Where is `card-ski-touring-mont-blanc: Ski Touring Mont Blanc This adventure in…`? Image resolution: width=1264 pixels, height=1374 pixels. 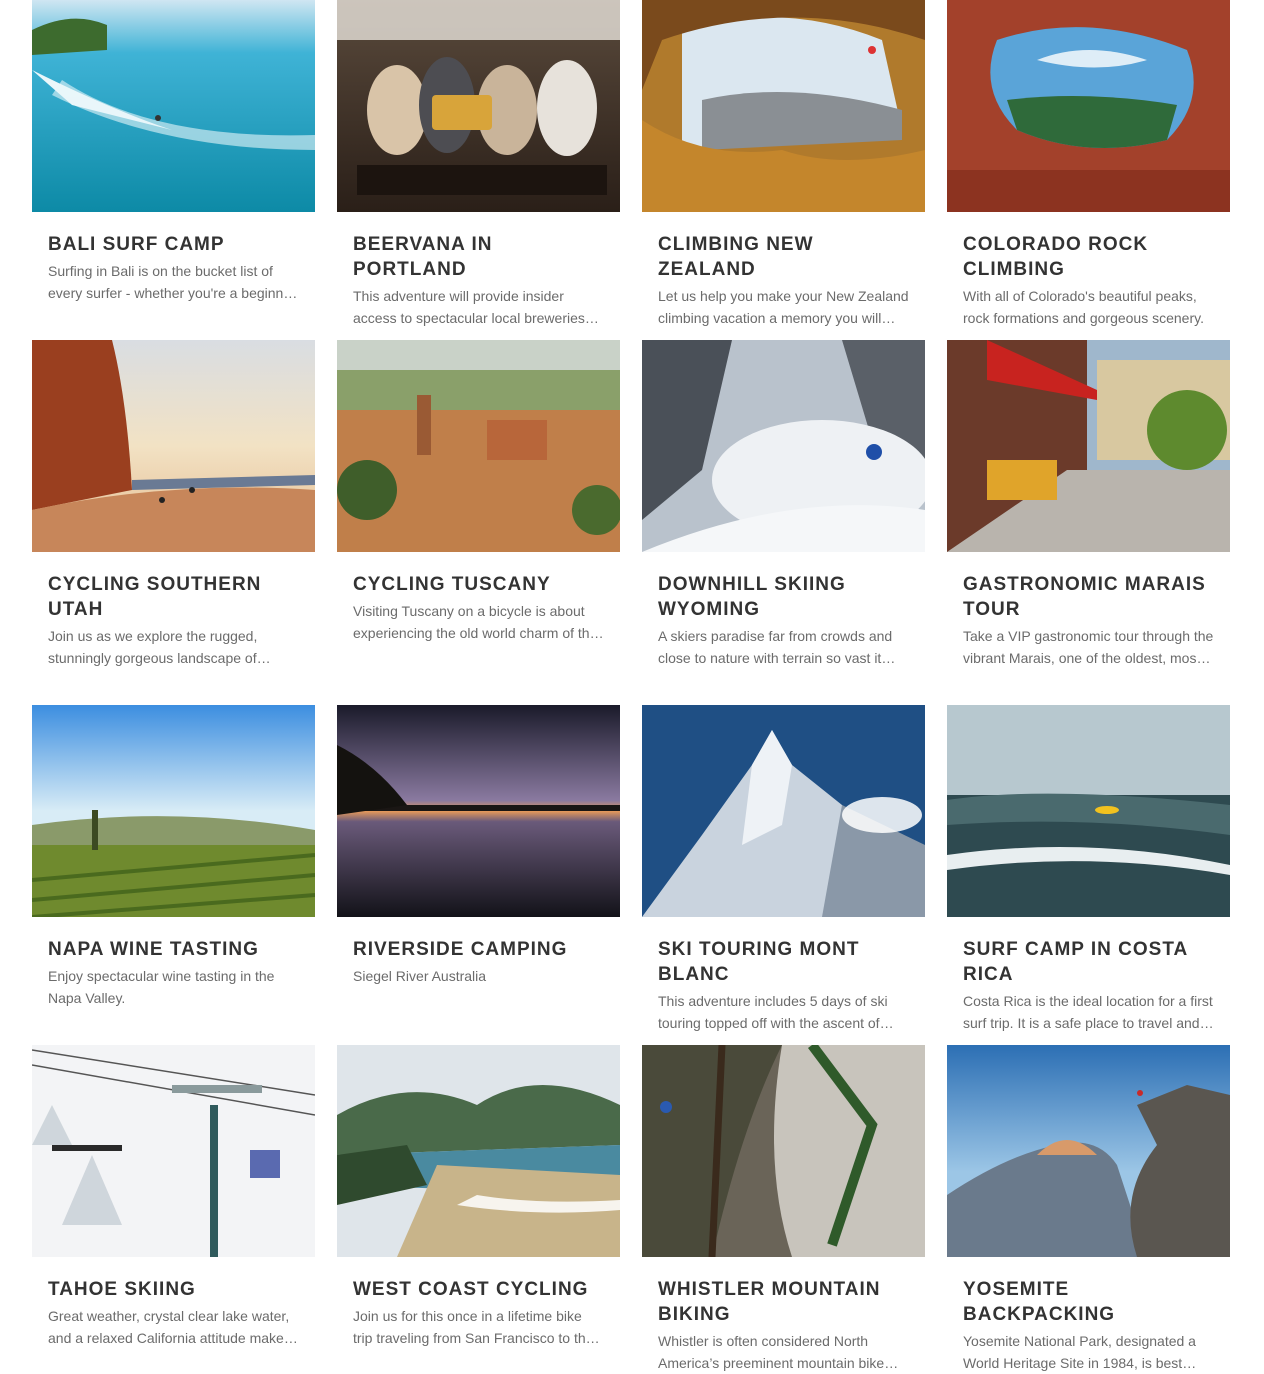
card-ski-touring-mont-blanc: Ski Touring Mont Blanc This adventure in… is located at coordinates (783, 869).